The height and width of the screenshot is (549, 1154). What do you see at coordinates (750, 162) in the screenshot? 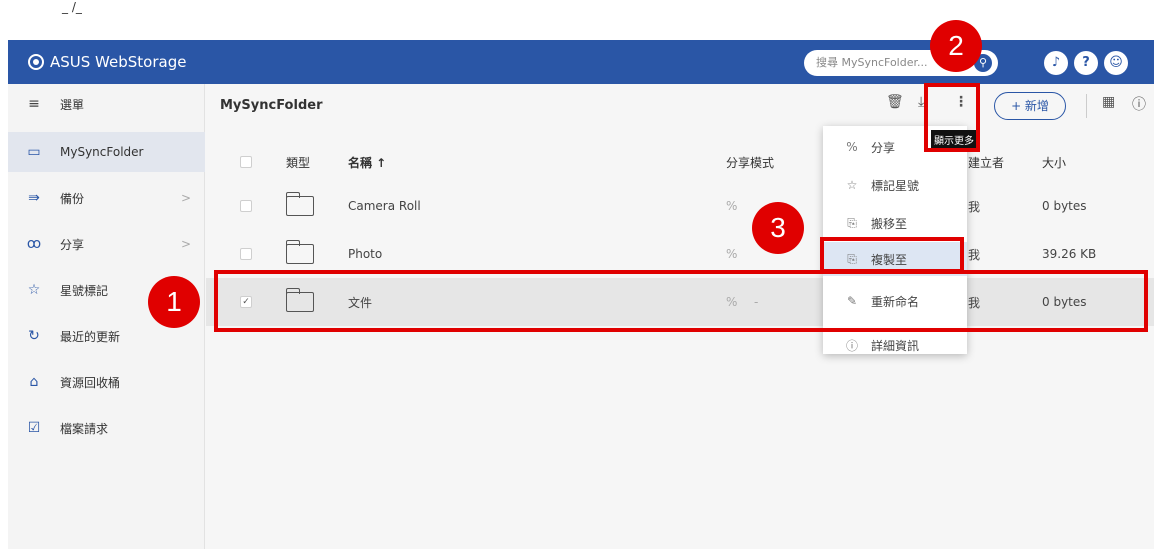
I see `column-share-mode: 分享模式` at bounding box center [750, 162].